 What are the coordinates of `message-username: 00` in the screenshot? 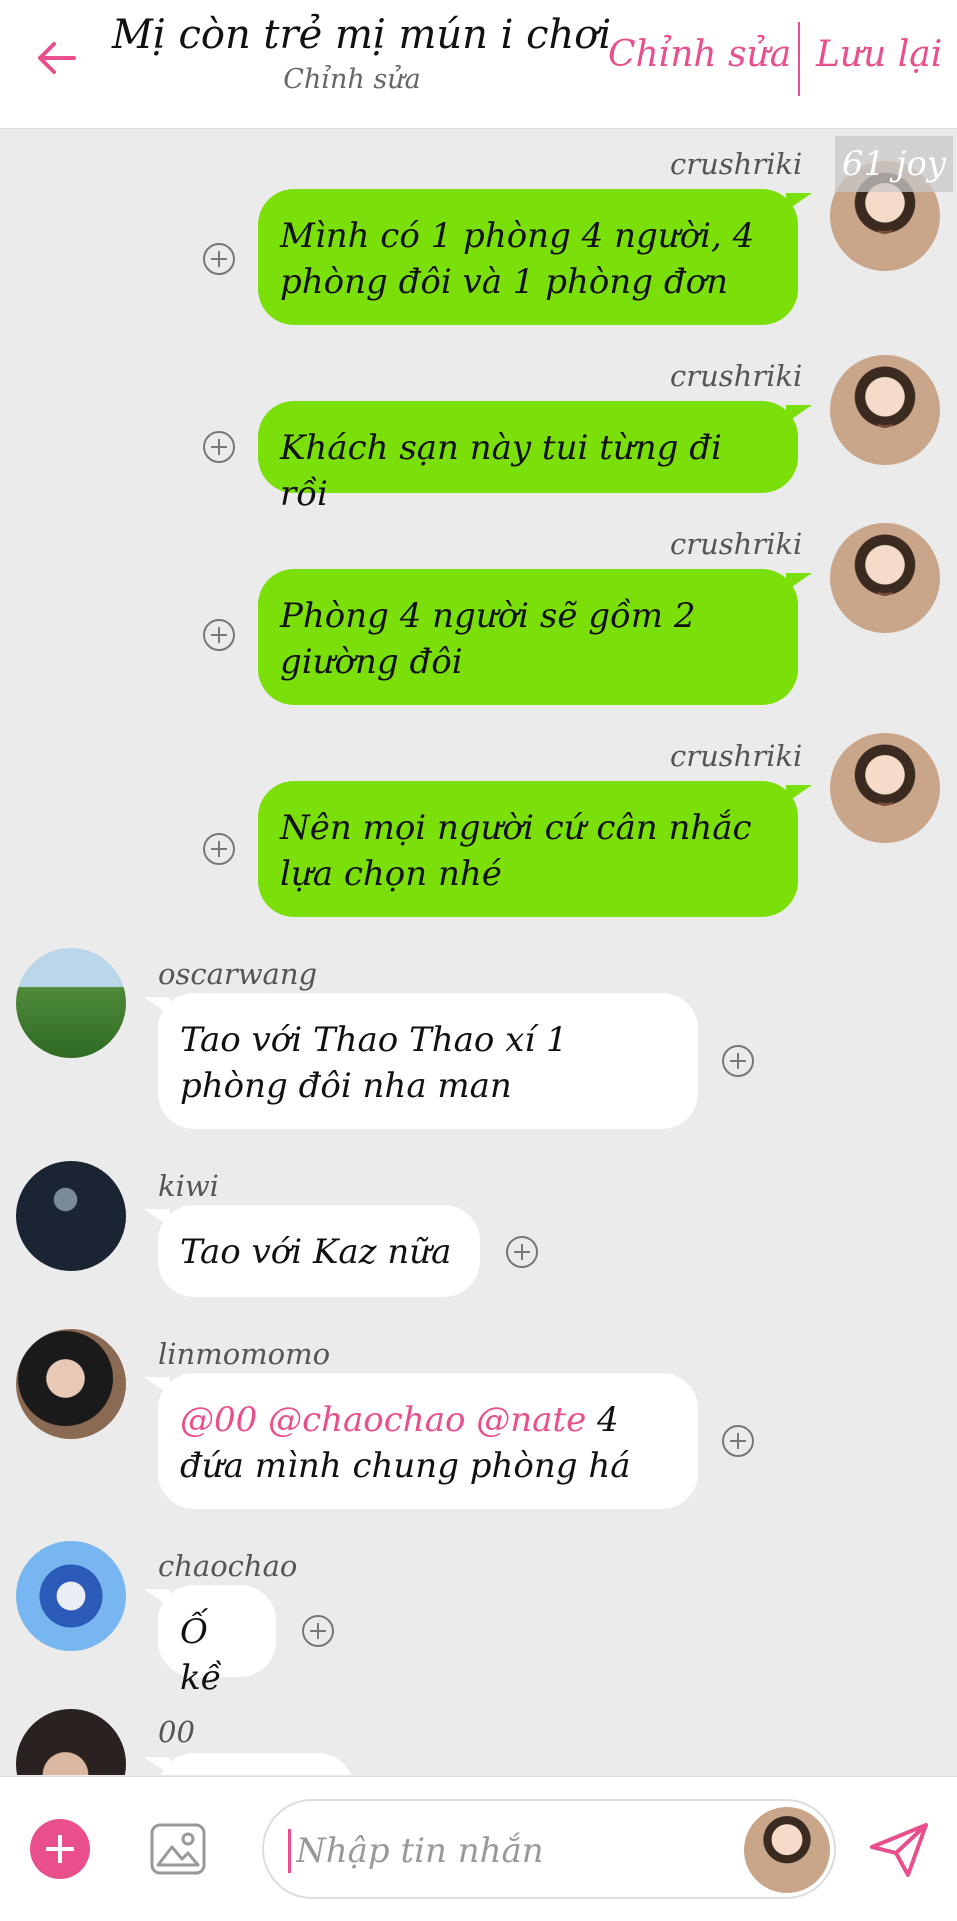 It's located at (176, 1732).